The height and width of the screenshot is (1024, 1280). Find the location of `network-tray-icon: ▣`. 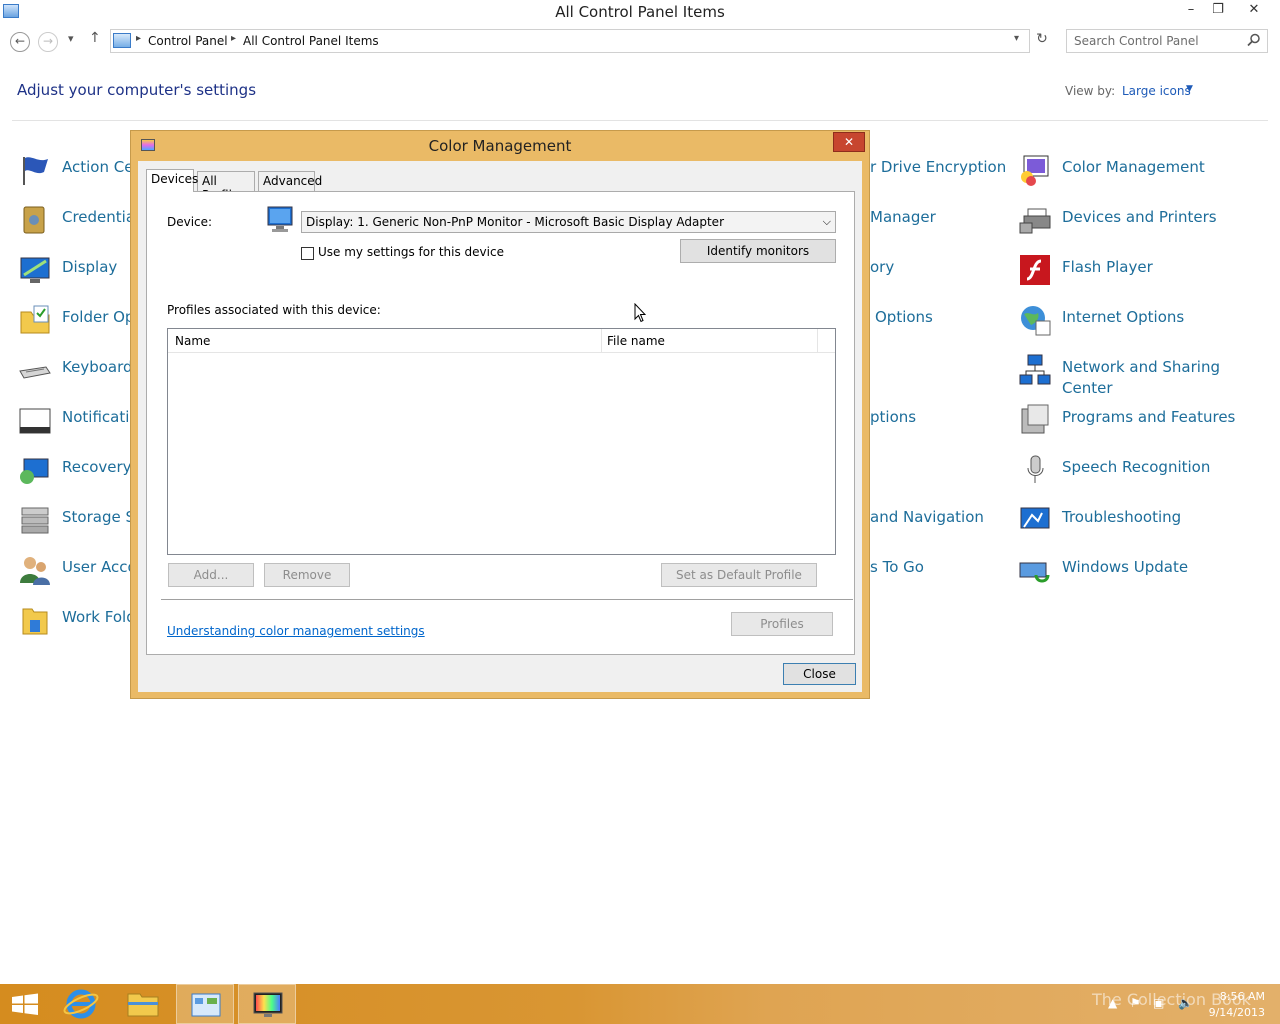

network-tray-icon: ▣ is located at coordinates (1158, 1003).